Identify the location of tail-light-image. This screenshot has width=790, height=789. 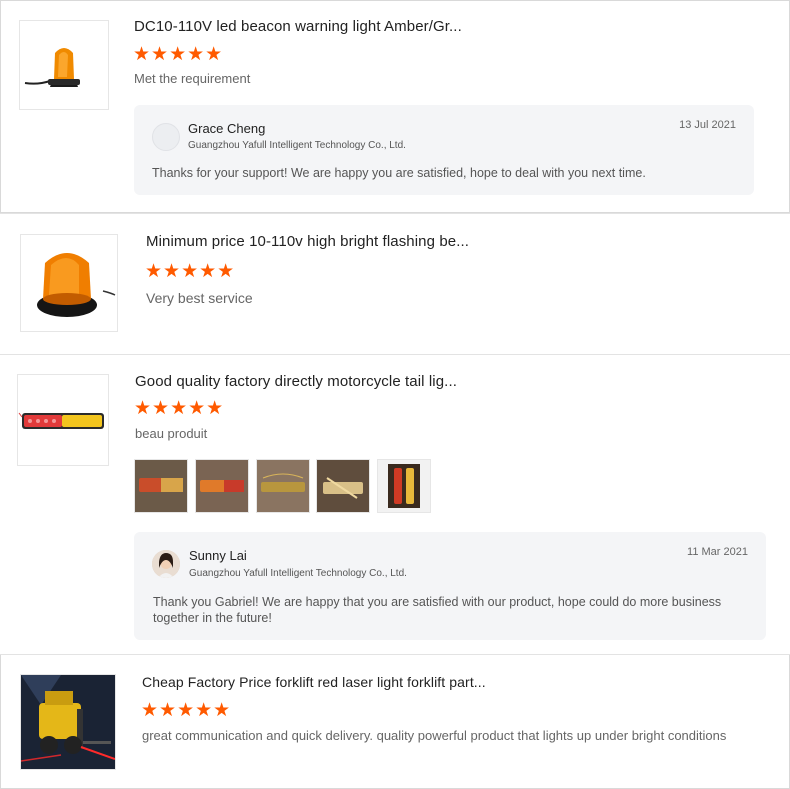
(61, 420).